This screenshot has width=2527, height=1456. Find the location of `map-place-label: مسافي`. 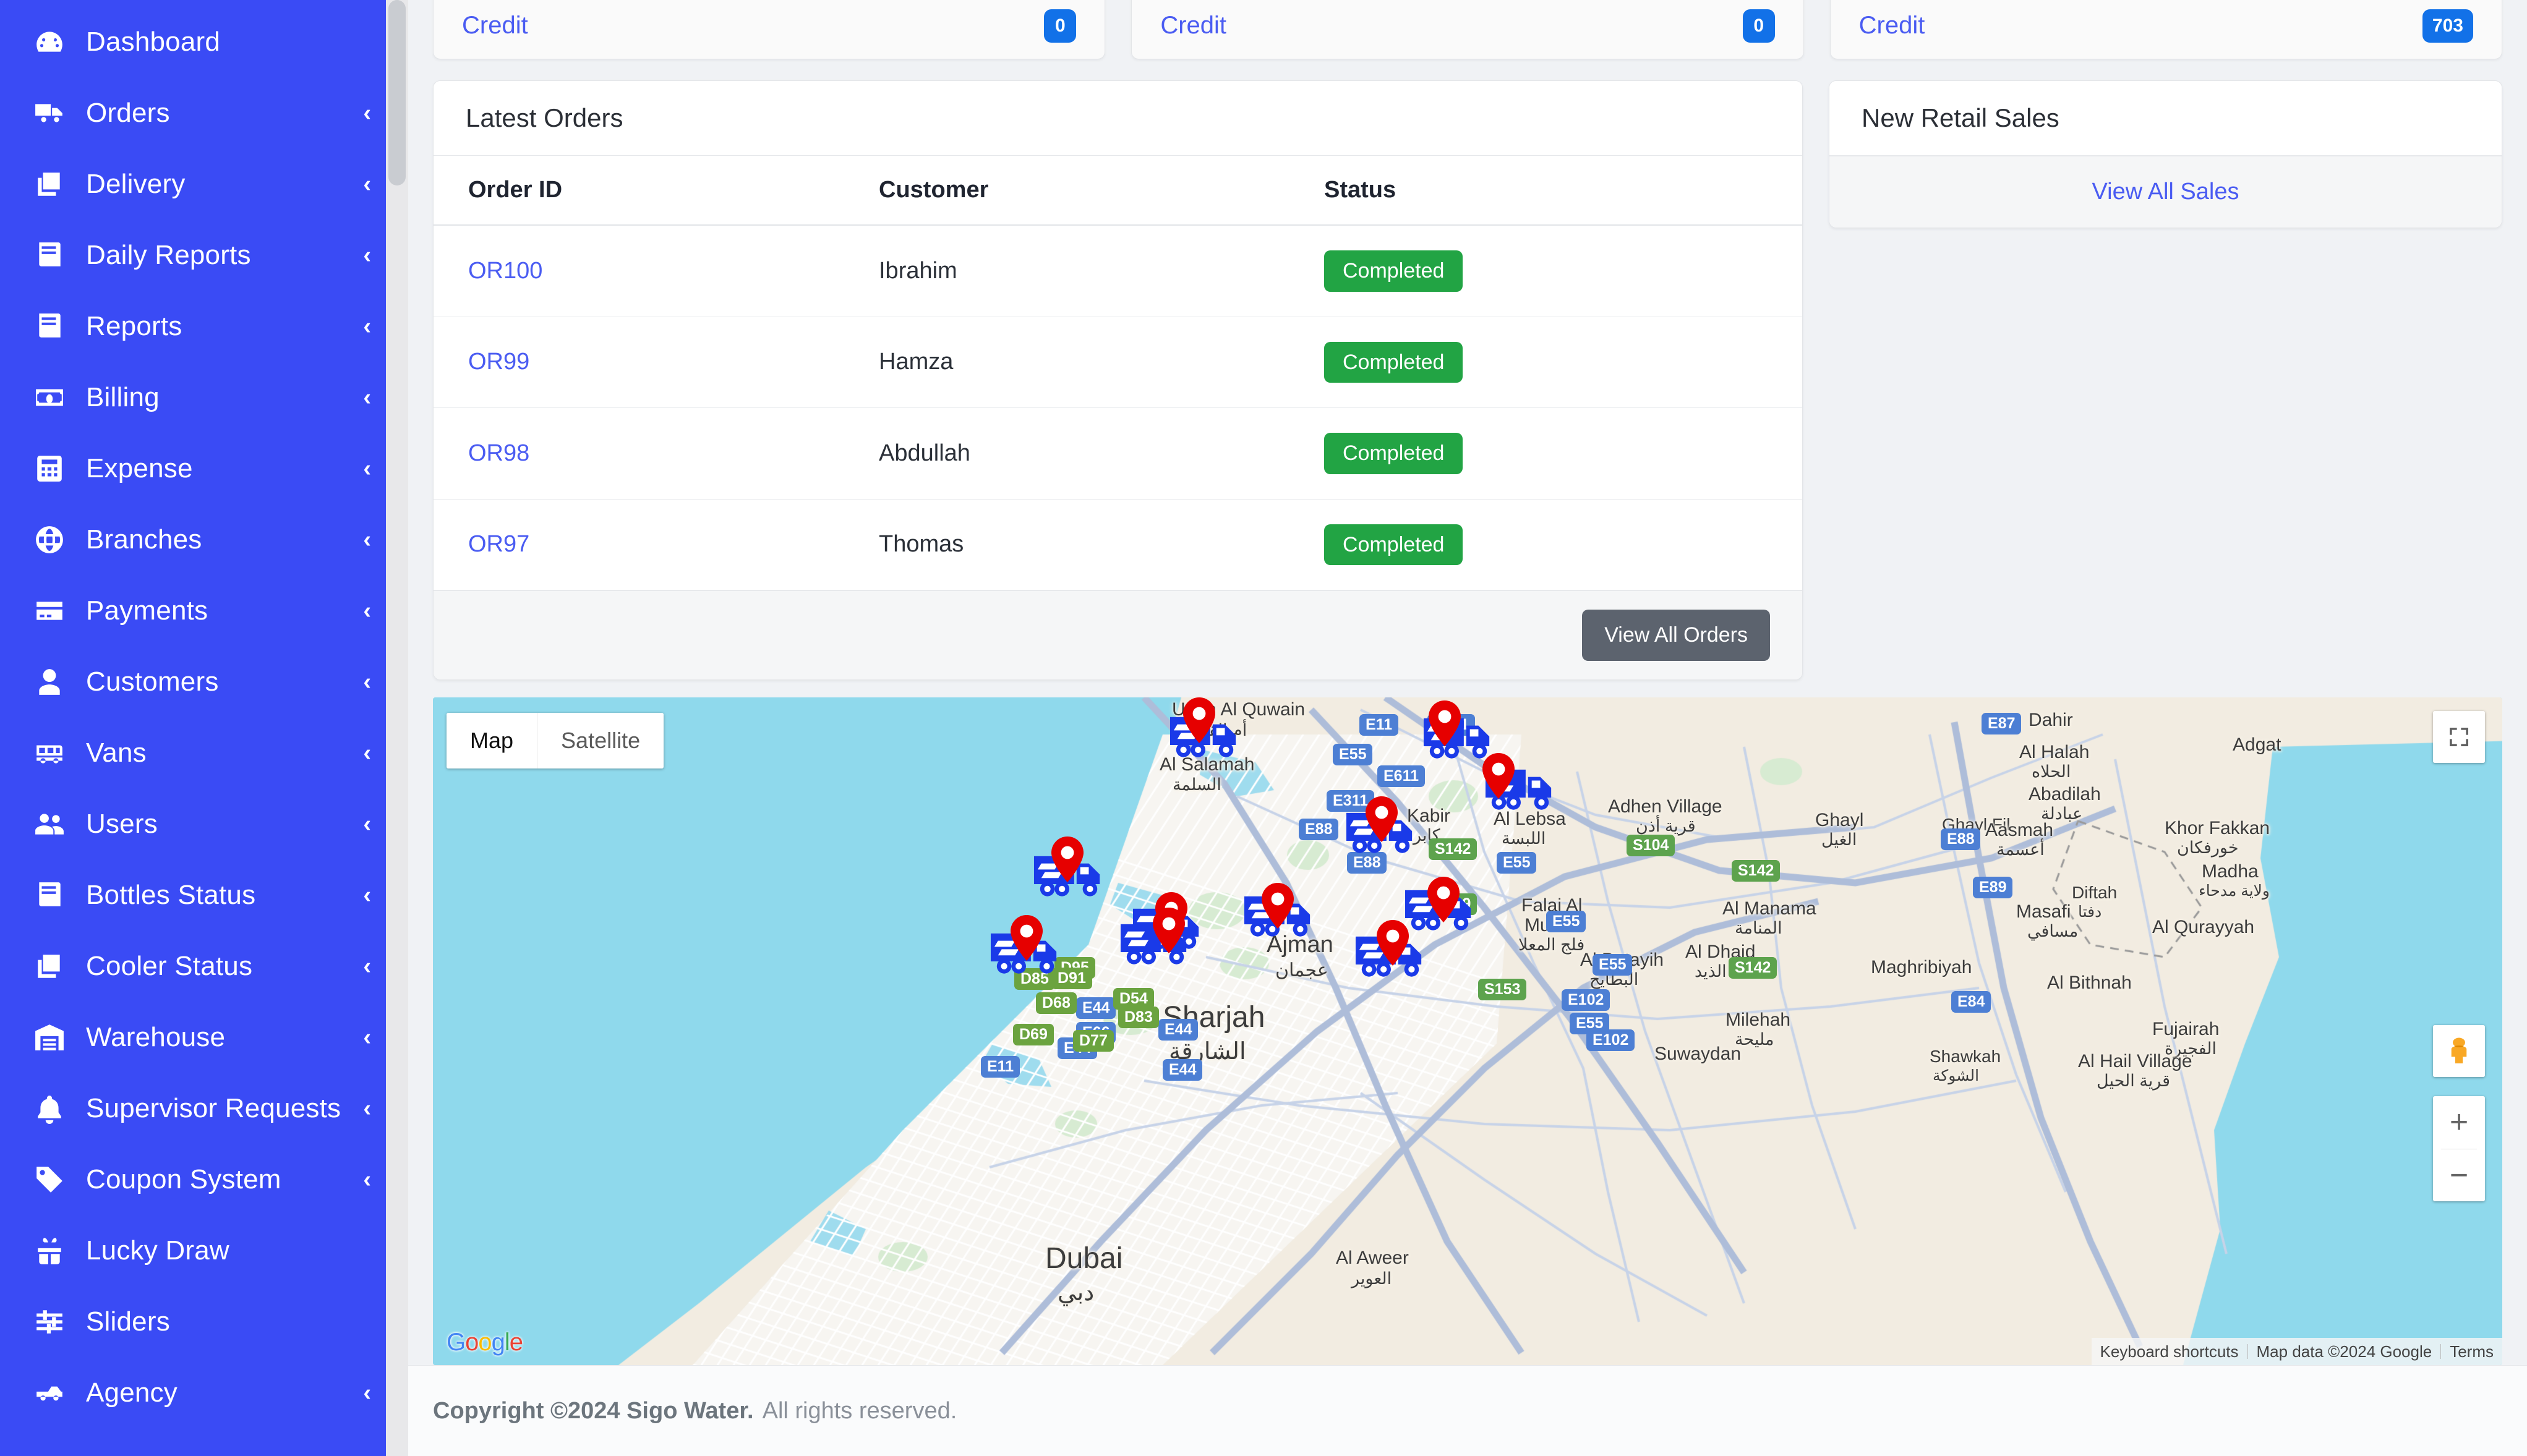

map-place-label: مسافي is located at coordinates (2053, 931).